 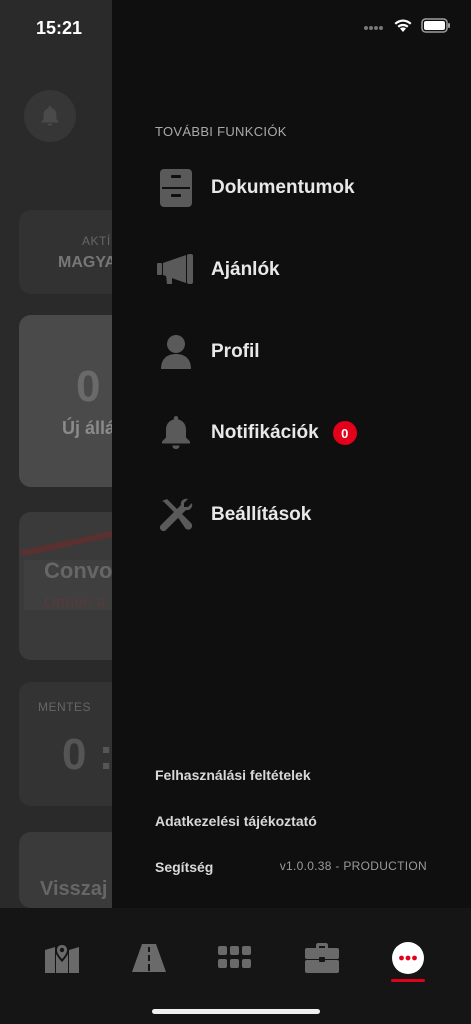 I want to click on status-icons, so click(x=407, y=28).